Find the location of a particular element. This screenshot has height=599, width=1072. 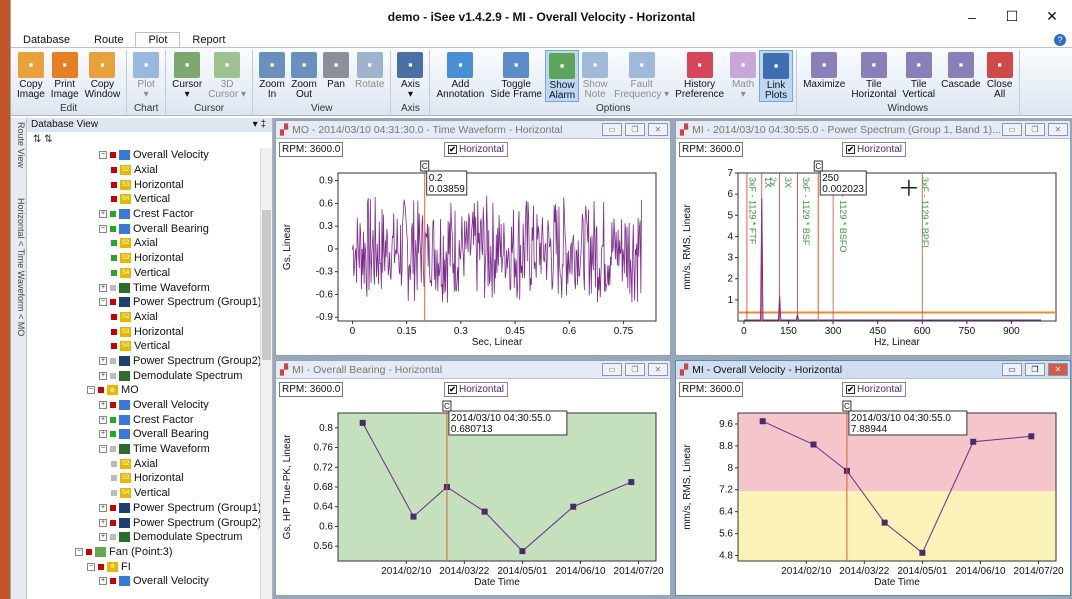

tree-node: − Overall Velocity is located at coordinates (149, 155).